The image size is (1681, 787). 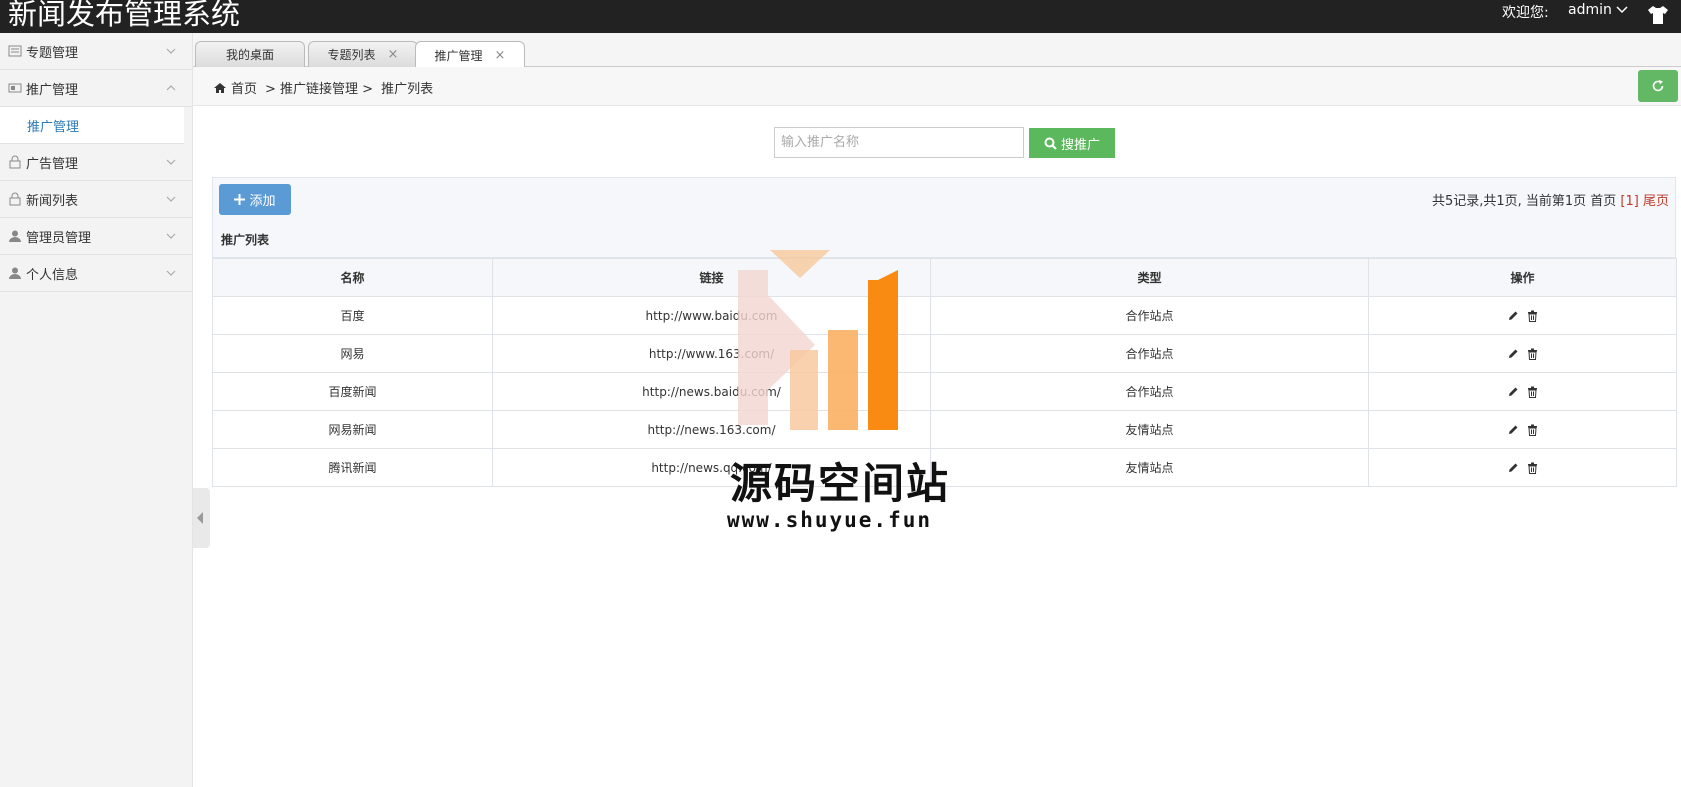 What do you see at coordinates (92, 125) in the screenshot?
I see `sidebar-subitem-promotion: 推广管理` at bounding box center [92, 125].